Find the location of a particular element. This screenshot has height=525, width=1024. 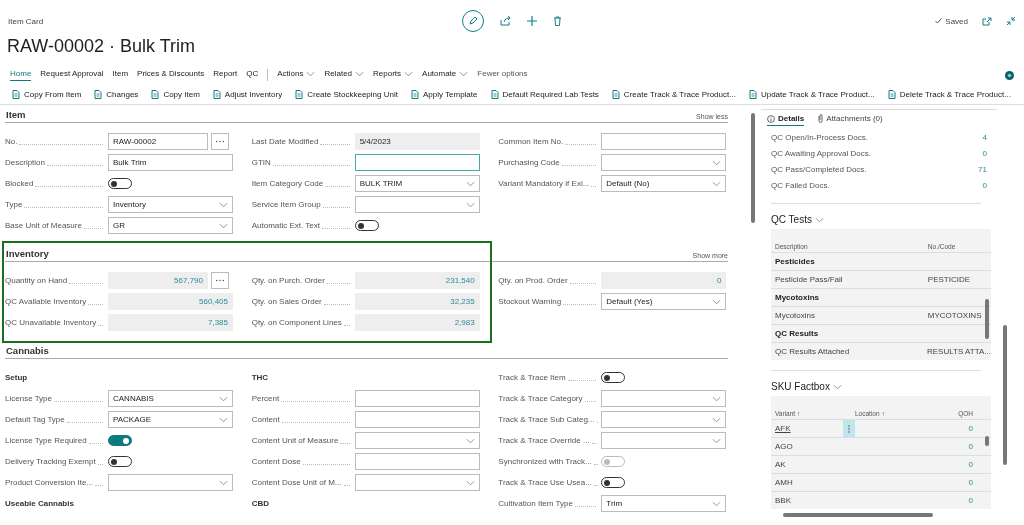

table-cell: AK is located at coordinates (780, 464).